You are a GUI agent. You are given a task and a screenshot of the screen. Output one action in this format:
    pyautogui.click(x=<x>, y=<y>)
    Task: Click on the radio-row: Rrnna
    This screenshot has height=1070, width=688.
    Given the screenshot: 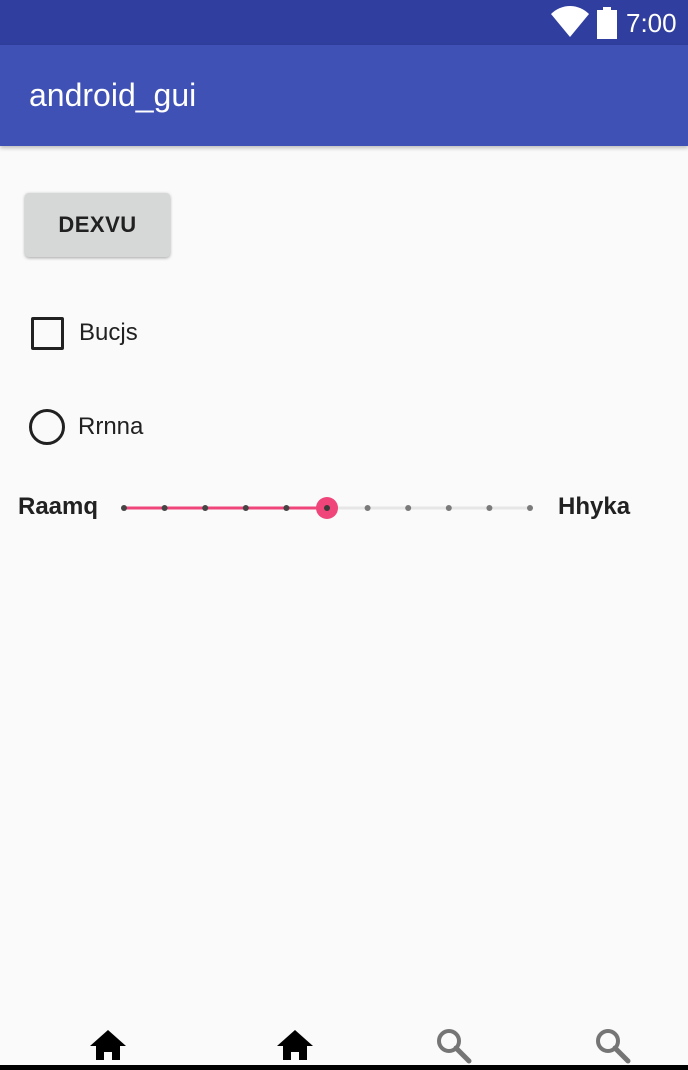 What is the action you would take?
    pyautogui.click(x=81, y=427)
    